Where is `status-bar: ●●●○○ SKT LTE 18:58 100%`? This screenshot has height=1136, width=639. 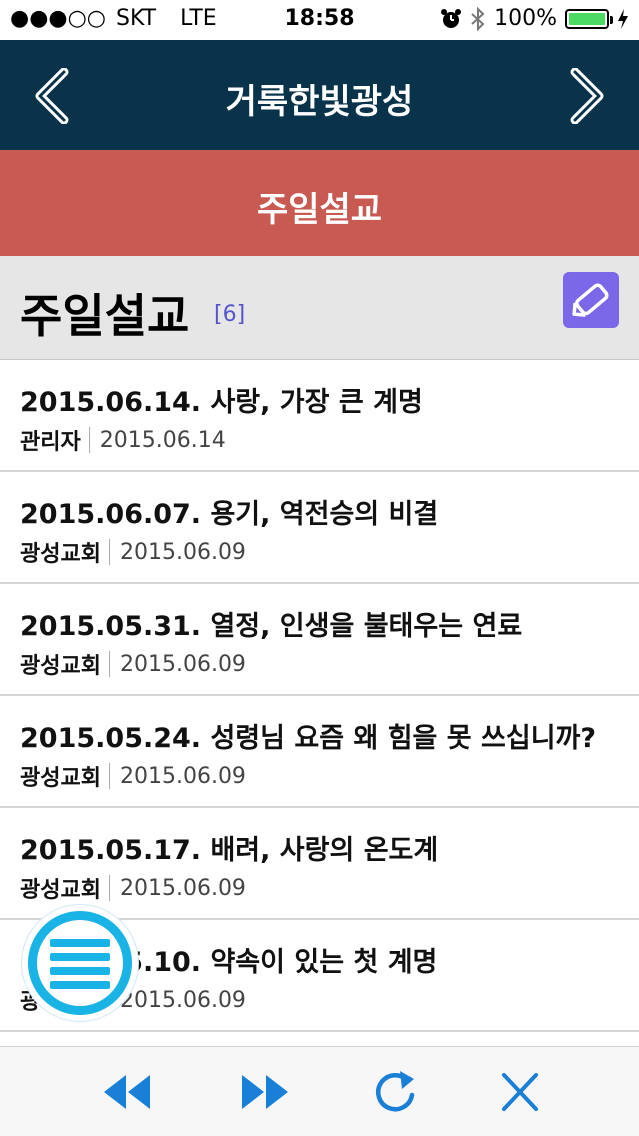 status-bar: ●●●○○ SKT LTE 18:58 100% is located at coordinates (319, 20).